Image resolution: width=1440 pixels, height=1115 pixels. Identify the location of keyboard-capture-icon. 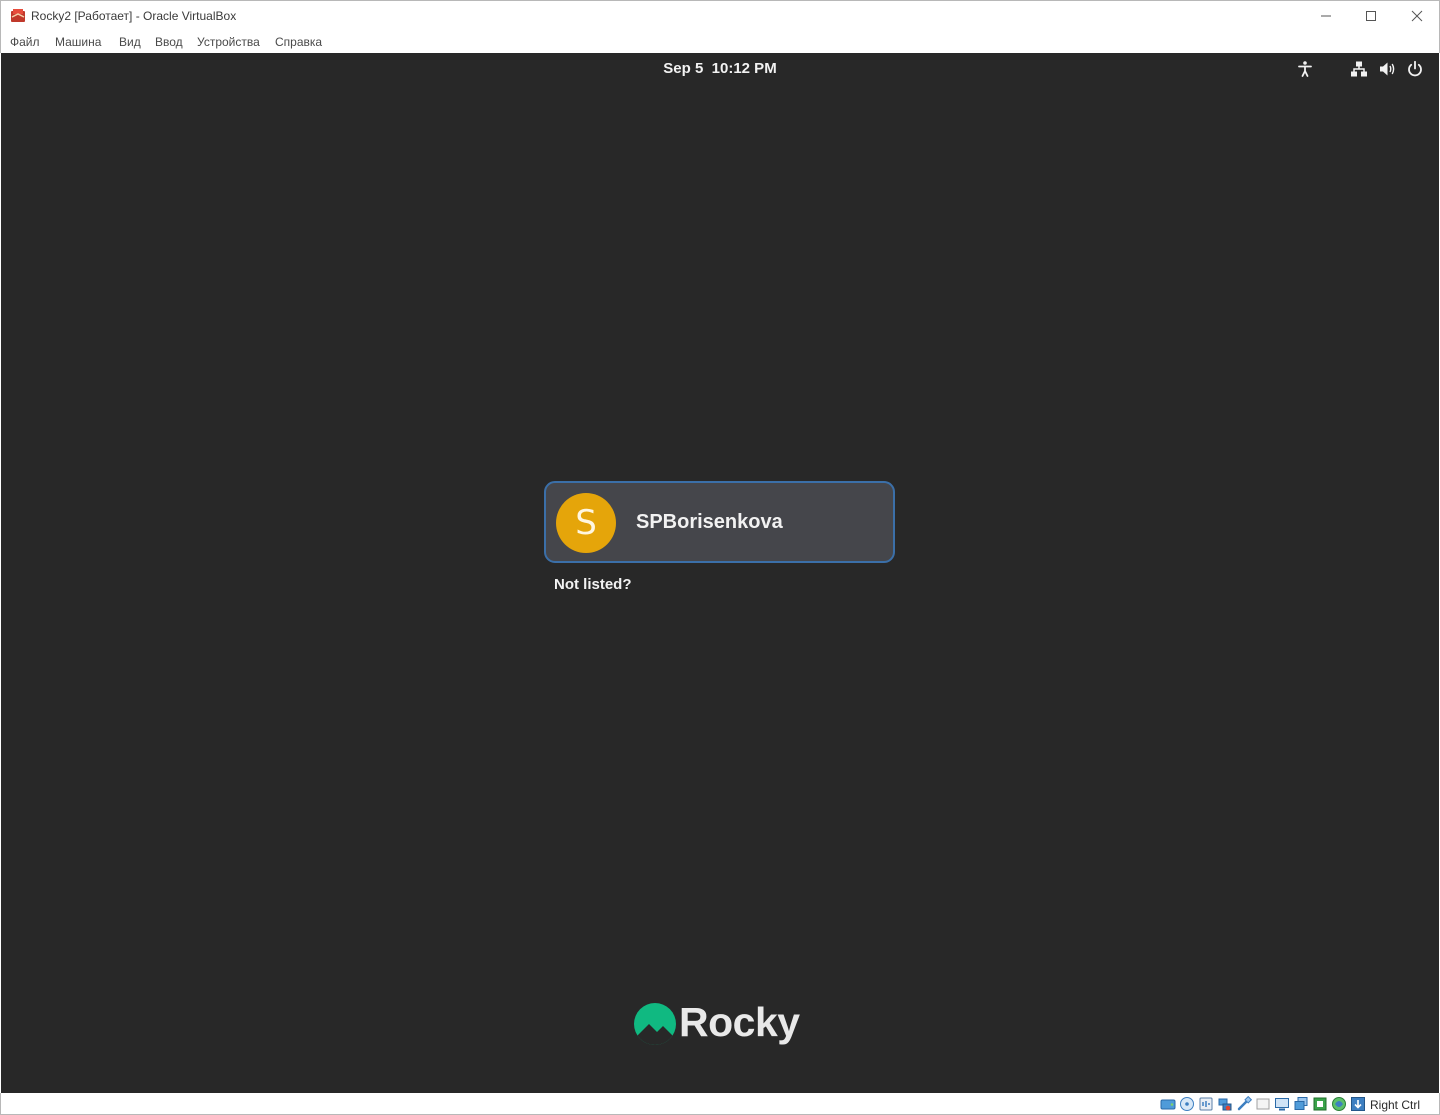
(1358, 1104).